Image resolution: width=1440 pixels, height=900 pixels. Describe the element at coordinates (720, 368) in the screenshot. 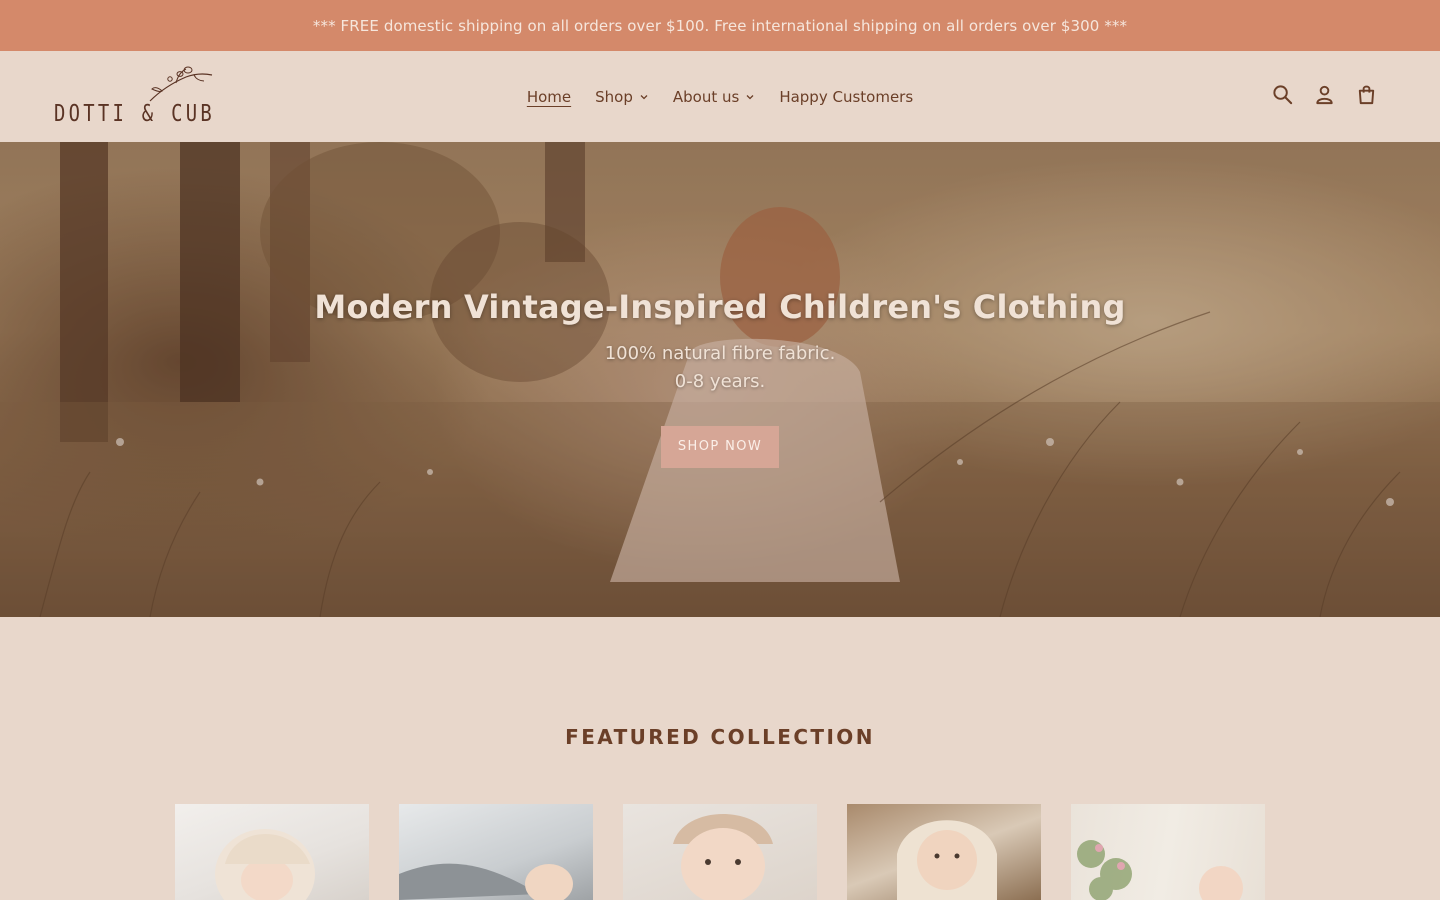

I see `hero-subtitle: 100% natural fibre fabric. 0-8 years.` at that location.